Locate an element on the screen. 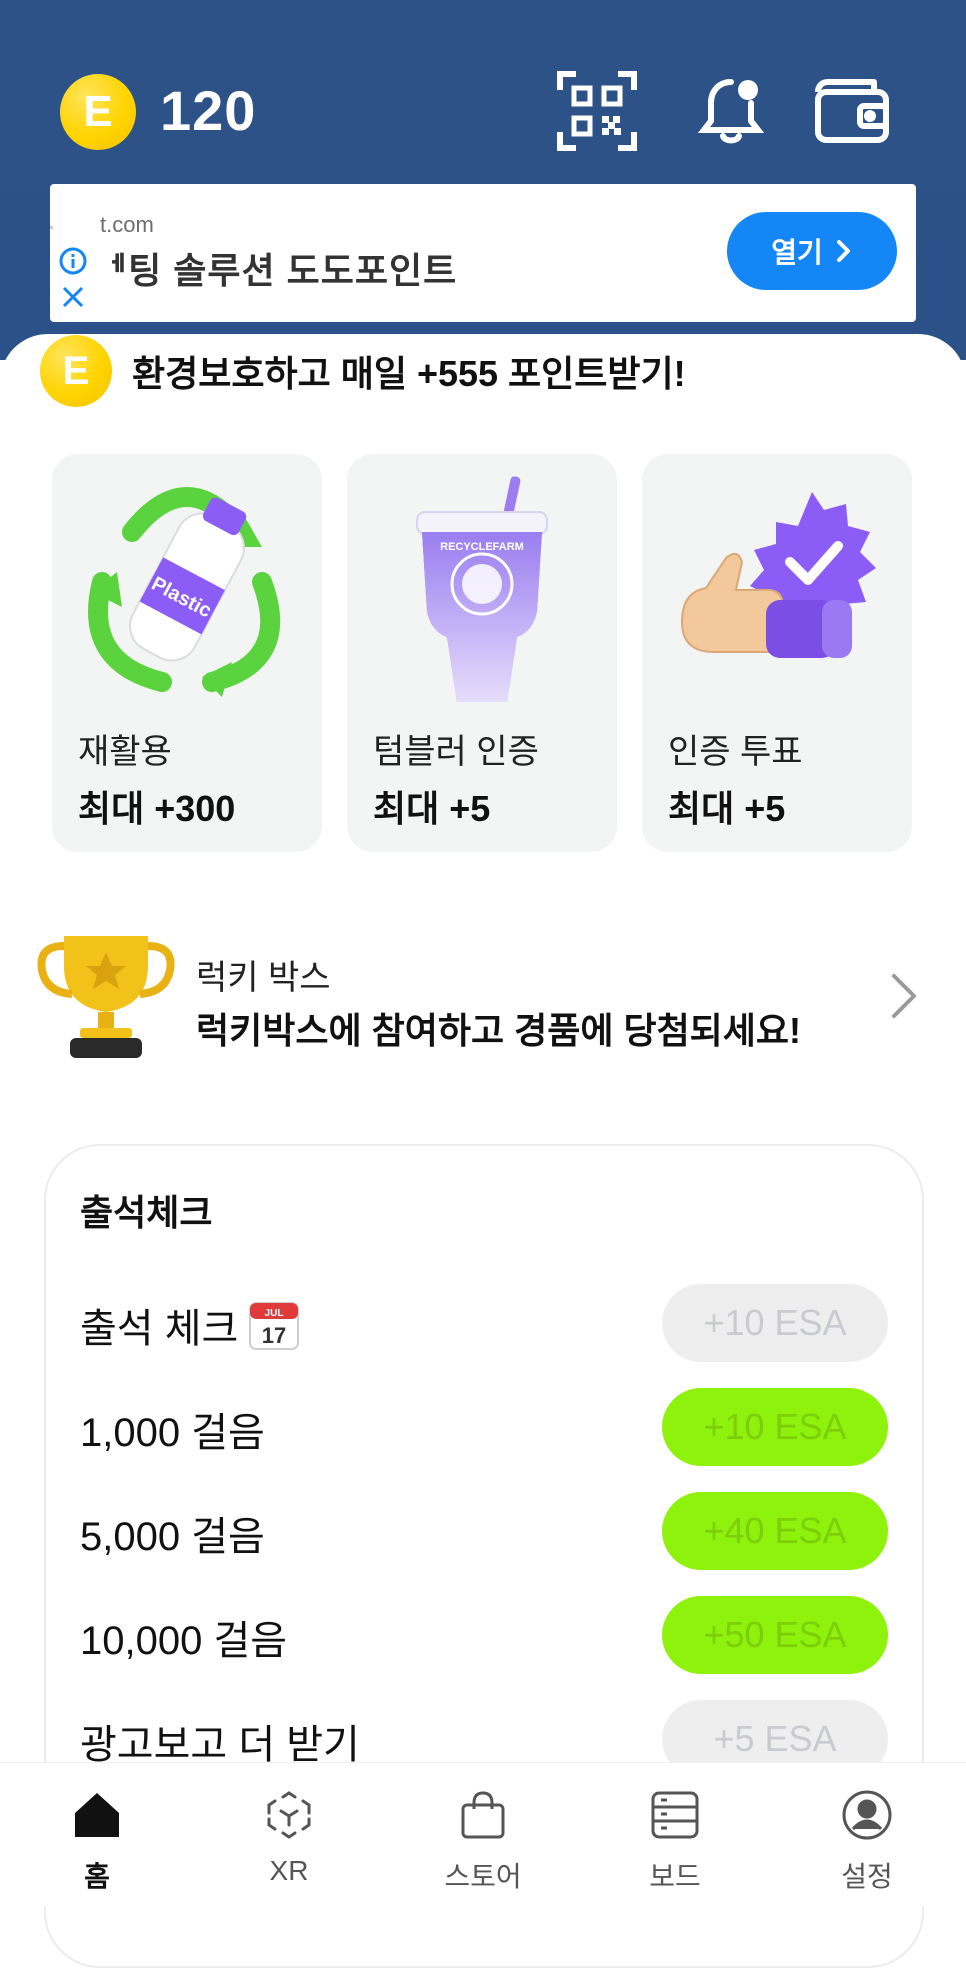 The image size is (966, 1968). lucky-box-title: 럭키 박스 is located at coordinates (263, 978).